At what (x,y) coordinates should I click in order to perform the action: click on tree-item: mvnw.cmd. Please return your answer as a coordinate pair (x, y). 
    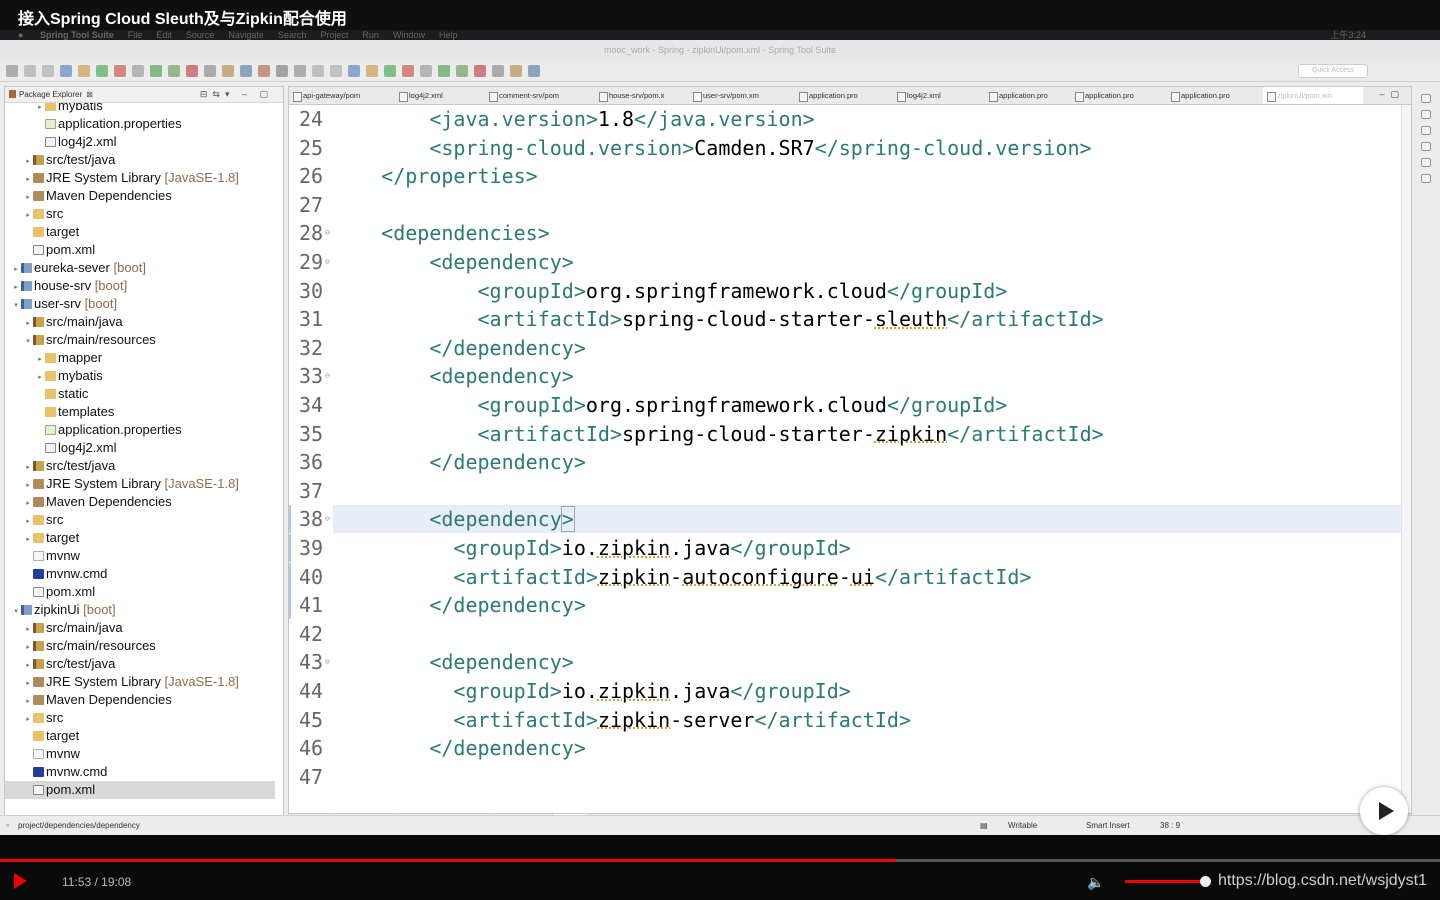
    Looking at the image, I should click on (140, 772).